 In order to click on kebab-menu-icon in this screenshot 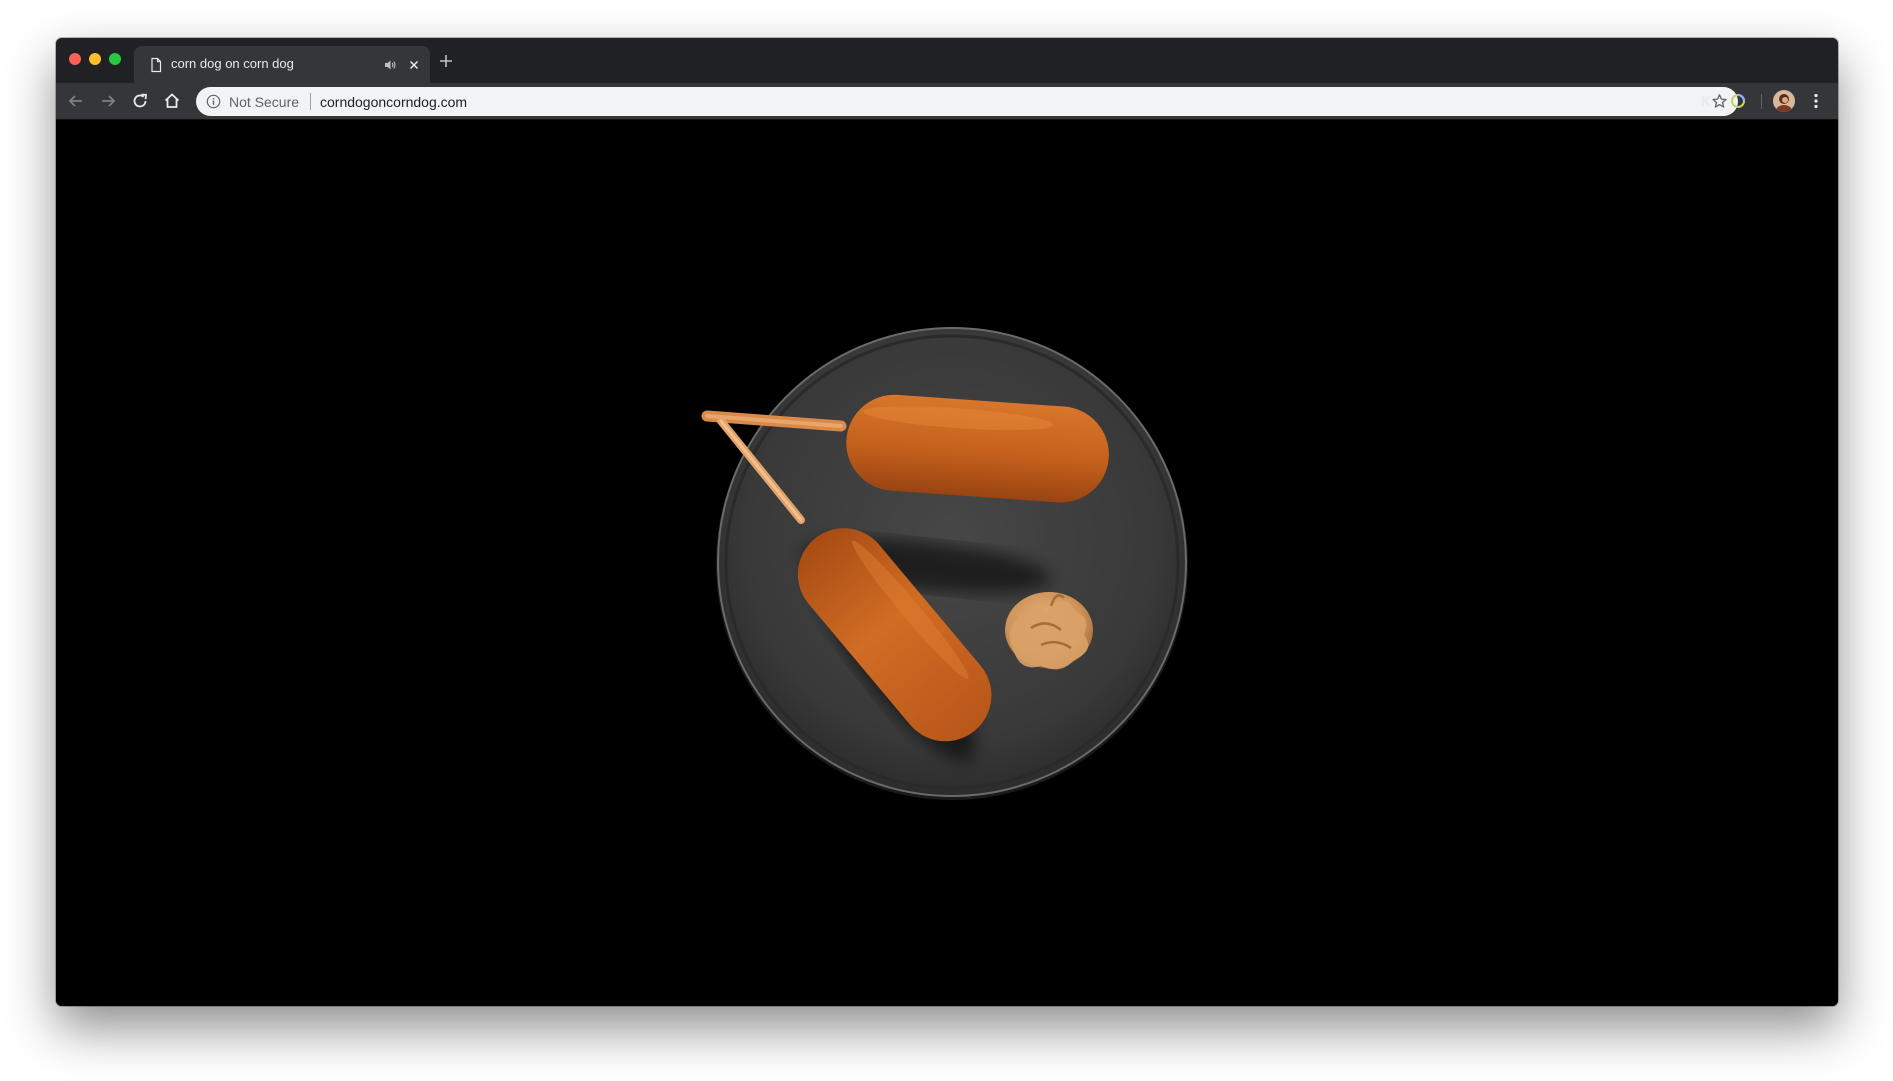, I will do `click(1816, 101)`.